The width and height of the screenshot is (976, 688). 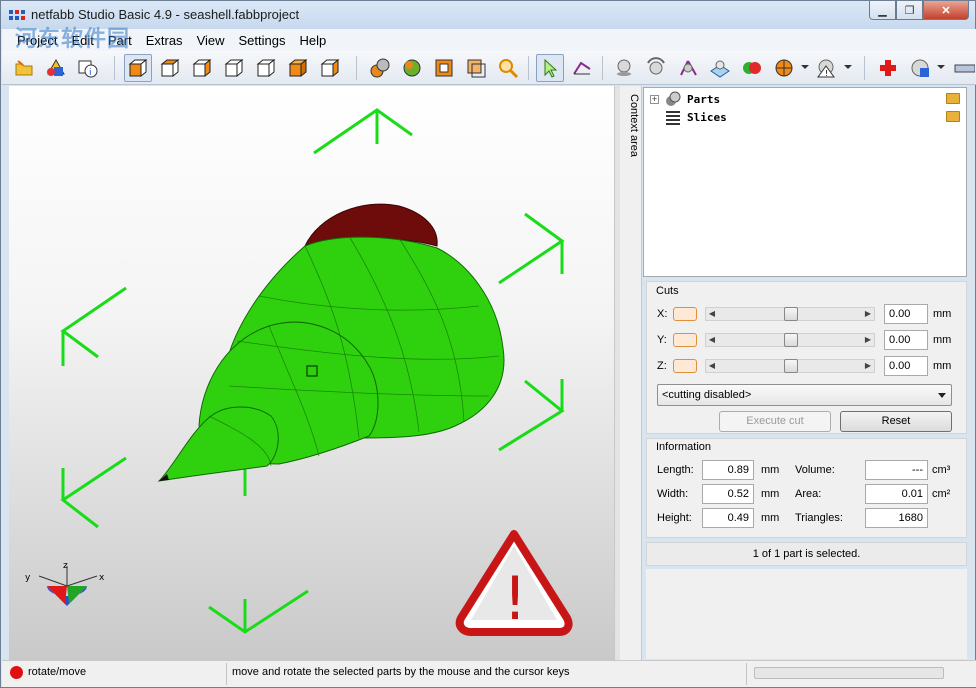 I want to click on seashell-part, so click(x=331, y=342).